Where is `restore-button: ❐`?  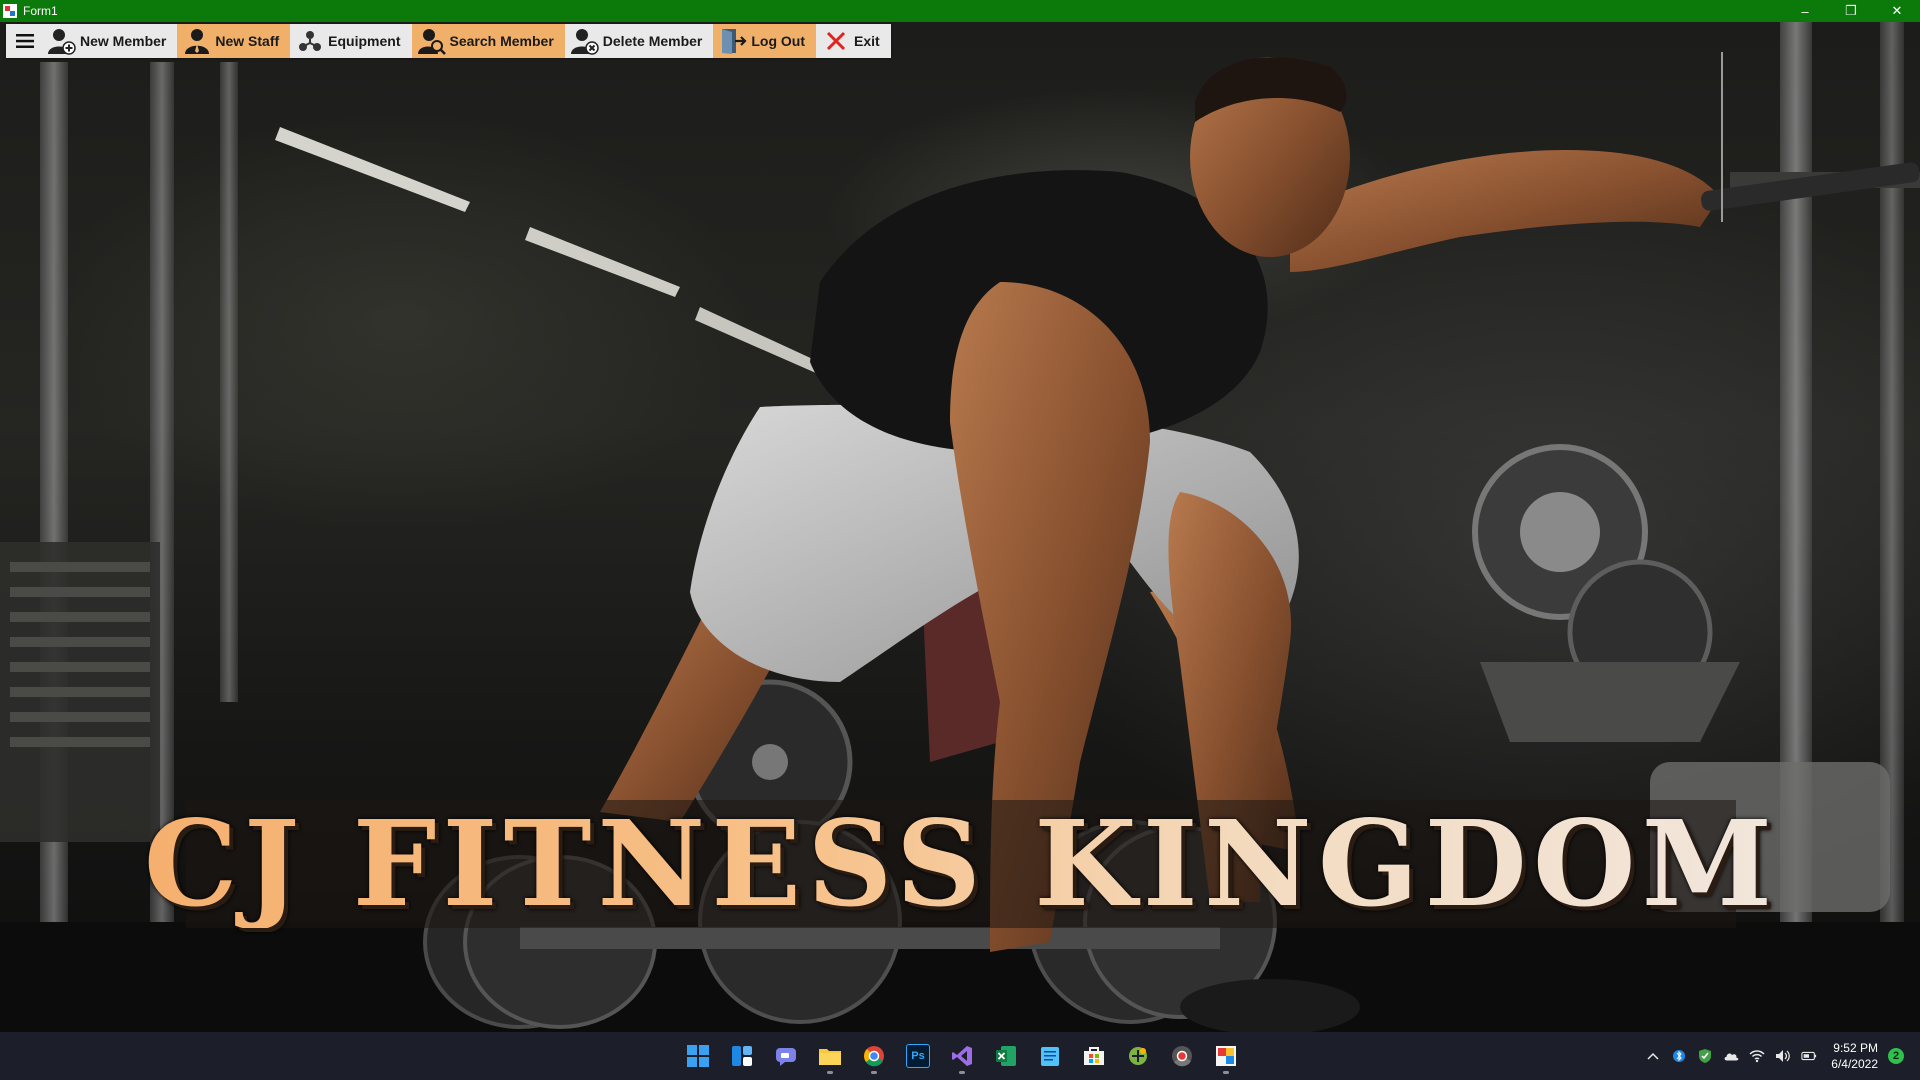 restore-button: ❐ is located at coordinates (1851, 11).